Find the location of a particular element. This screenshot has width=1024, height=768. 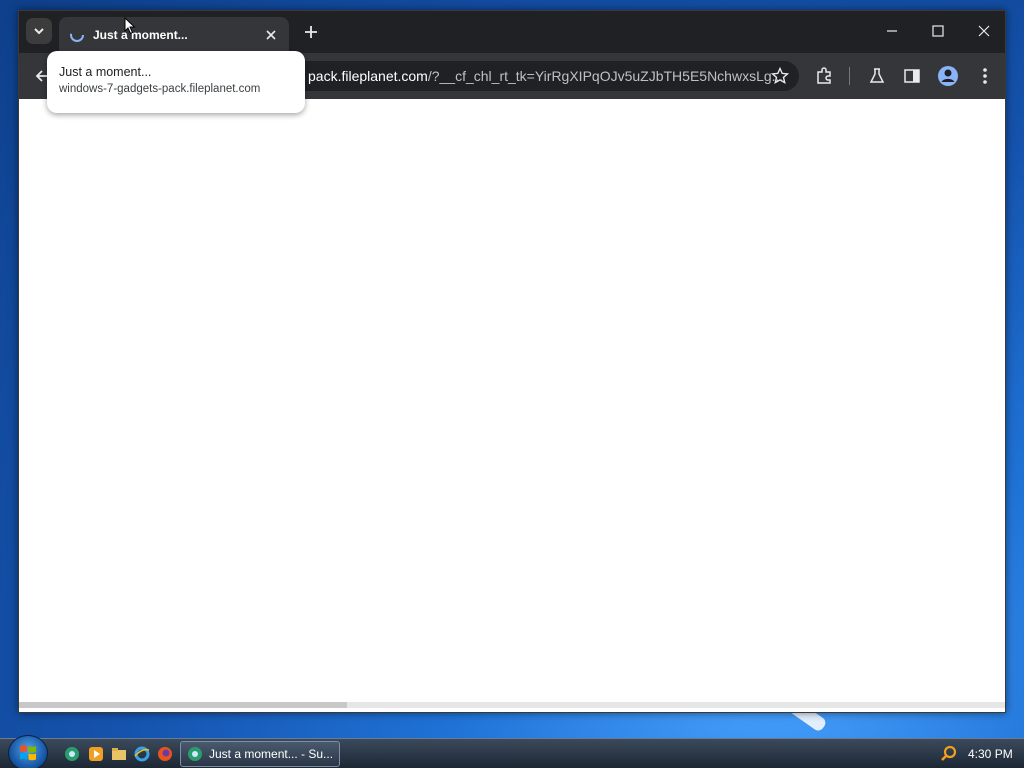

maximize-button is located at coordinates (938, 31).